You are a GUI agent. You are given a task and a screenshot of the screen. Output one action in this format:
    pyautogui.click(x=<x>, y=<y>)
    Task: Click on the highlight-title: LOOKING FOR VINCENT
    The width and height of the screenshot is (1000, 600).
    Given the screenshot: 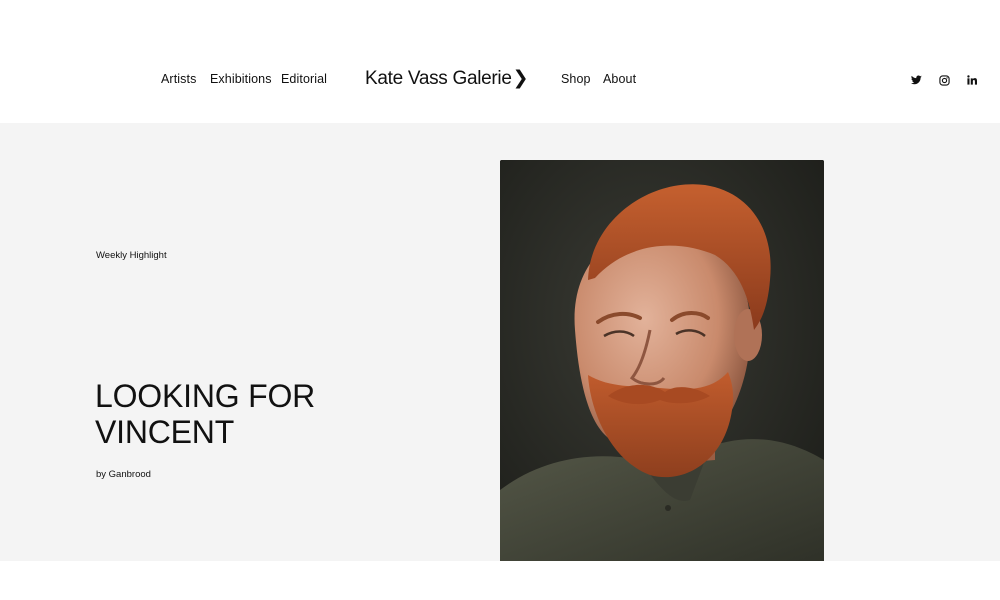 What is the action you would take?
    pyautogui.click(x=245, y=414)
    